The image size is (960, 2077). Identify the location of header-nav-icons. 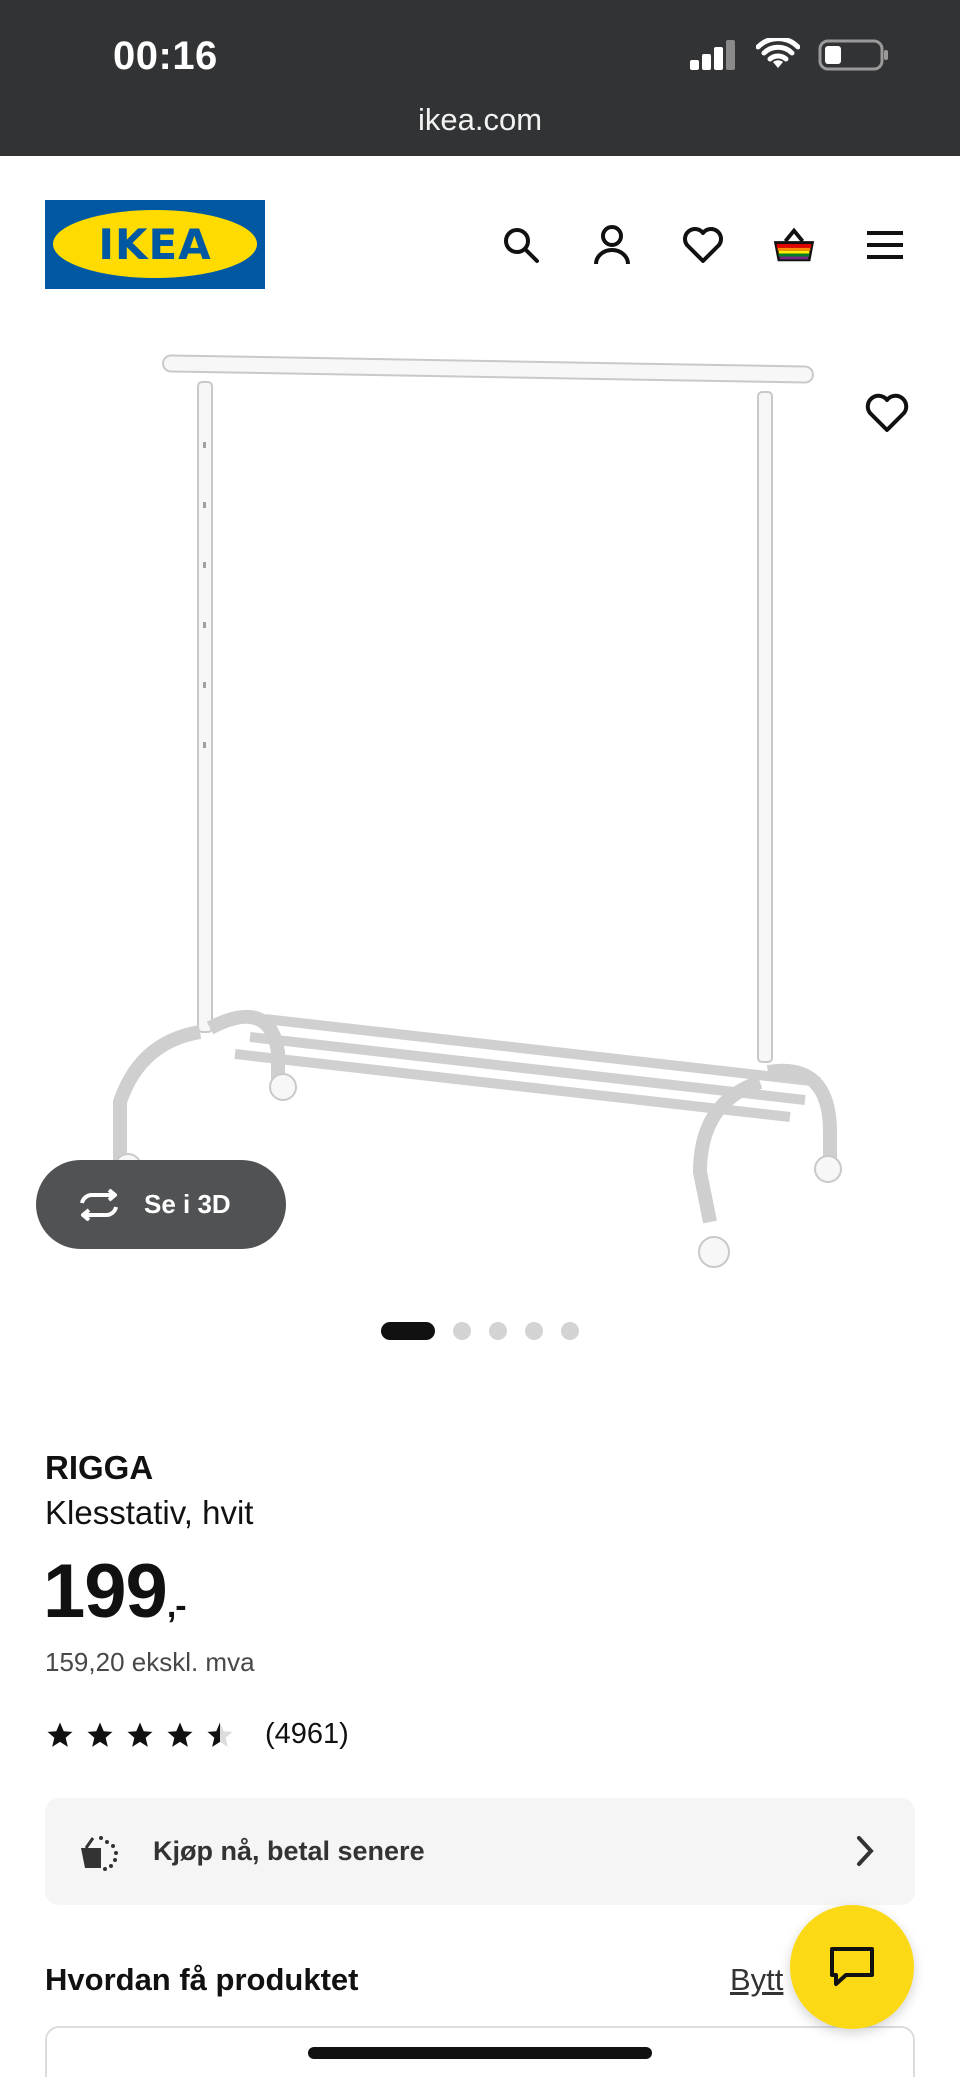
(703, 245).